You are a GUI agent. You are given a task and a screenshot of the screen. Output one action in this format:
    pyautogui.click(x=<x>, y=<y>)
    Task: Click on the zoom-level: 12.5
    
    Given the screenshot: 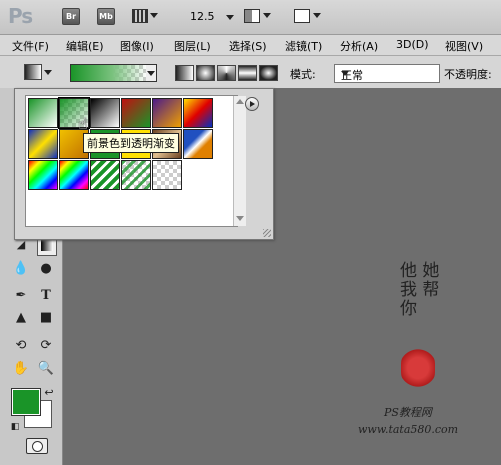 What is the action you would take?
    pyautogui.click(x=212, y=16)
    